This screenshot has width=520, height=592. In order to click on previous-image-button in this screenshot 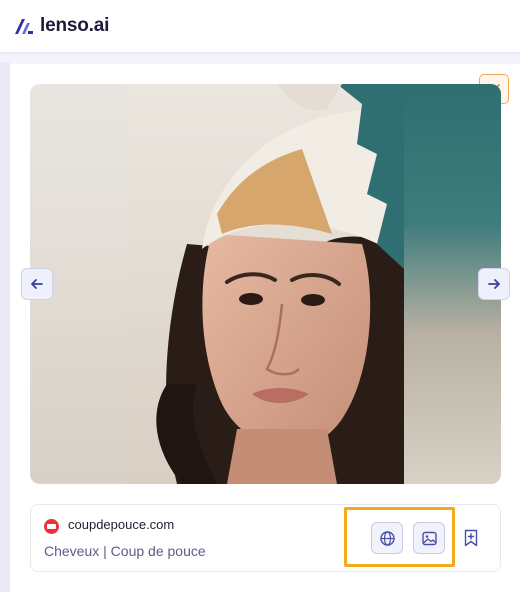, I will do `click(37, 284)`.